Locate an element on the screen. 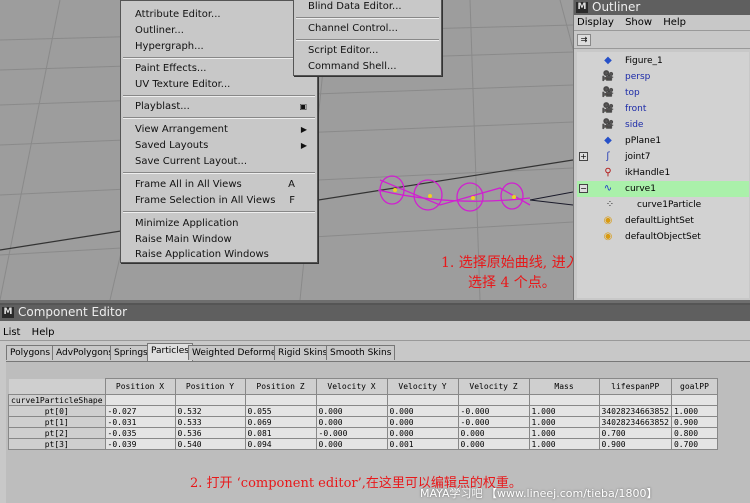 Image resolution: width=750 pixels, height=503 pixels. outliner-item-figure1: ◆ Figure_1 is located at coordinates (663, 61).